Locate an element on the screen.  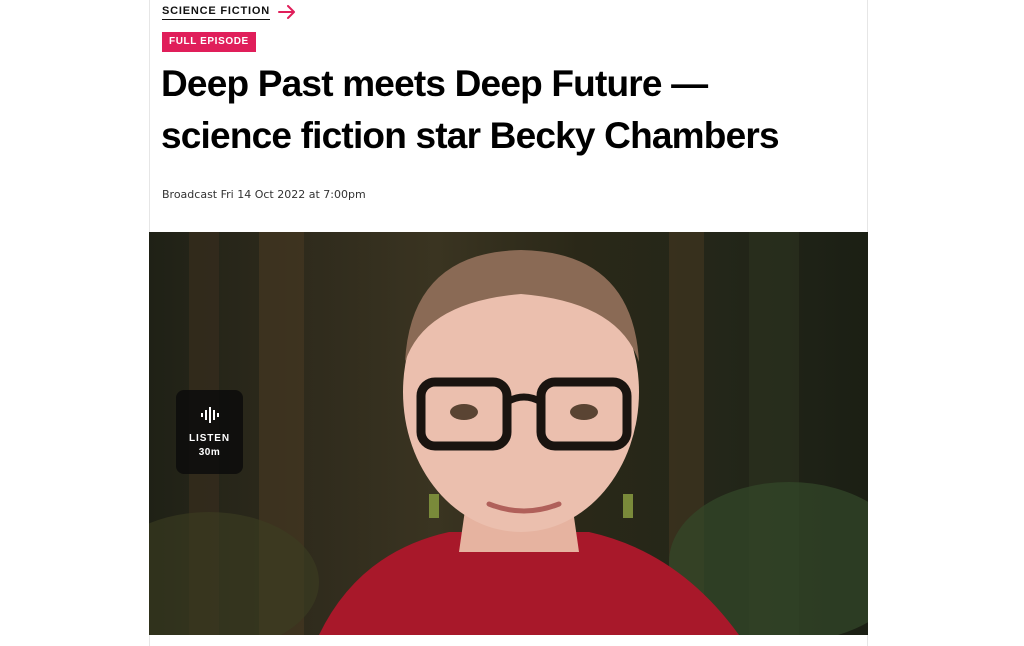
listen-button: LISTEN 30m is located at coordinates (209, 432).